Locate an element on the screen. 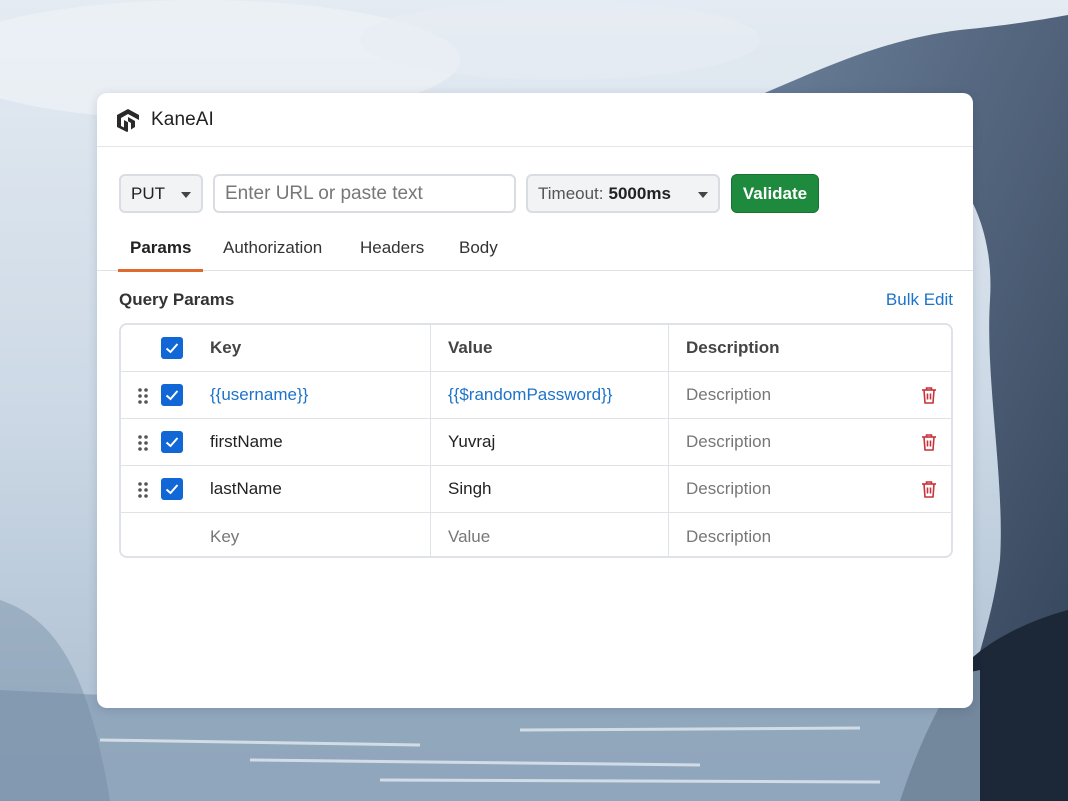 The width and height of the screenshot is (1068, 801). column-header-description: Description is located at coordinates (733, 347).